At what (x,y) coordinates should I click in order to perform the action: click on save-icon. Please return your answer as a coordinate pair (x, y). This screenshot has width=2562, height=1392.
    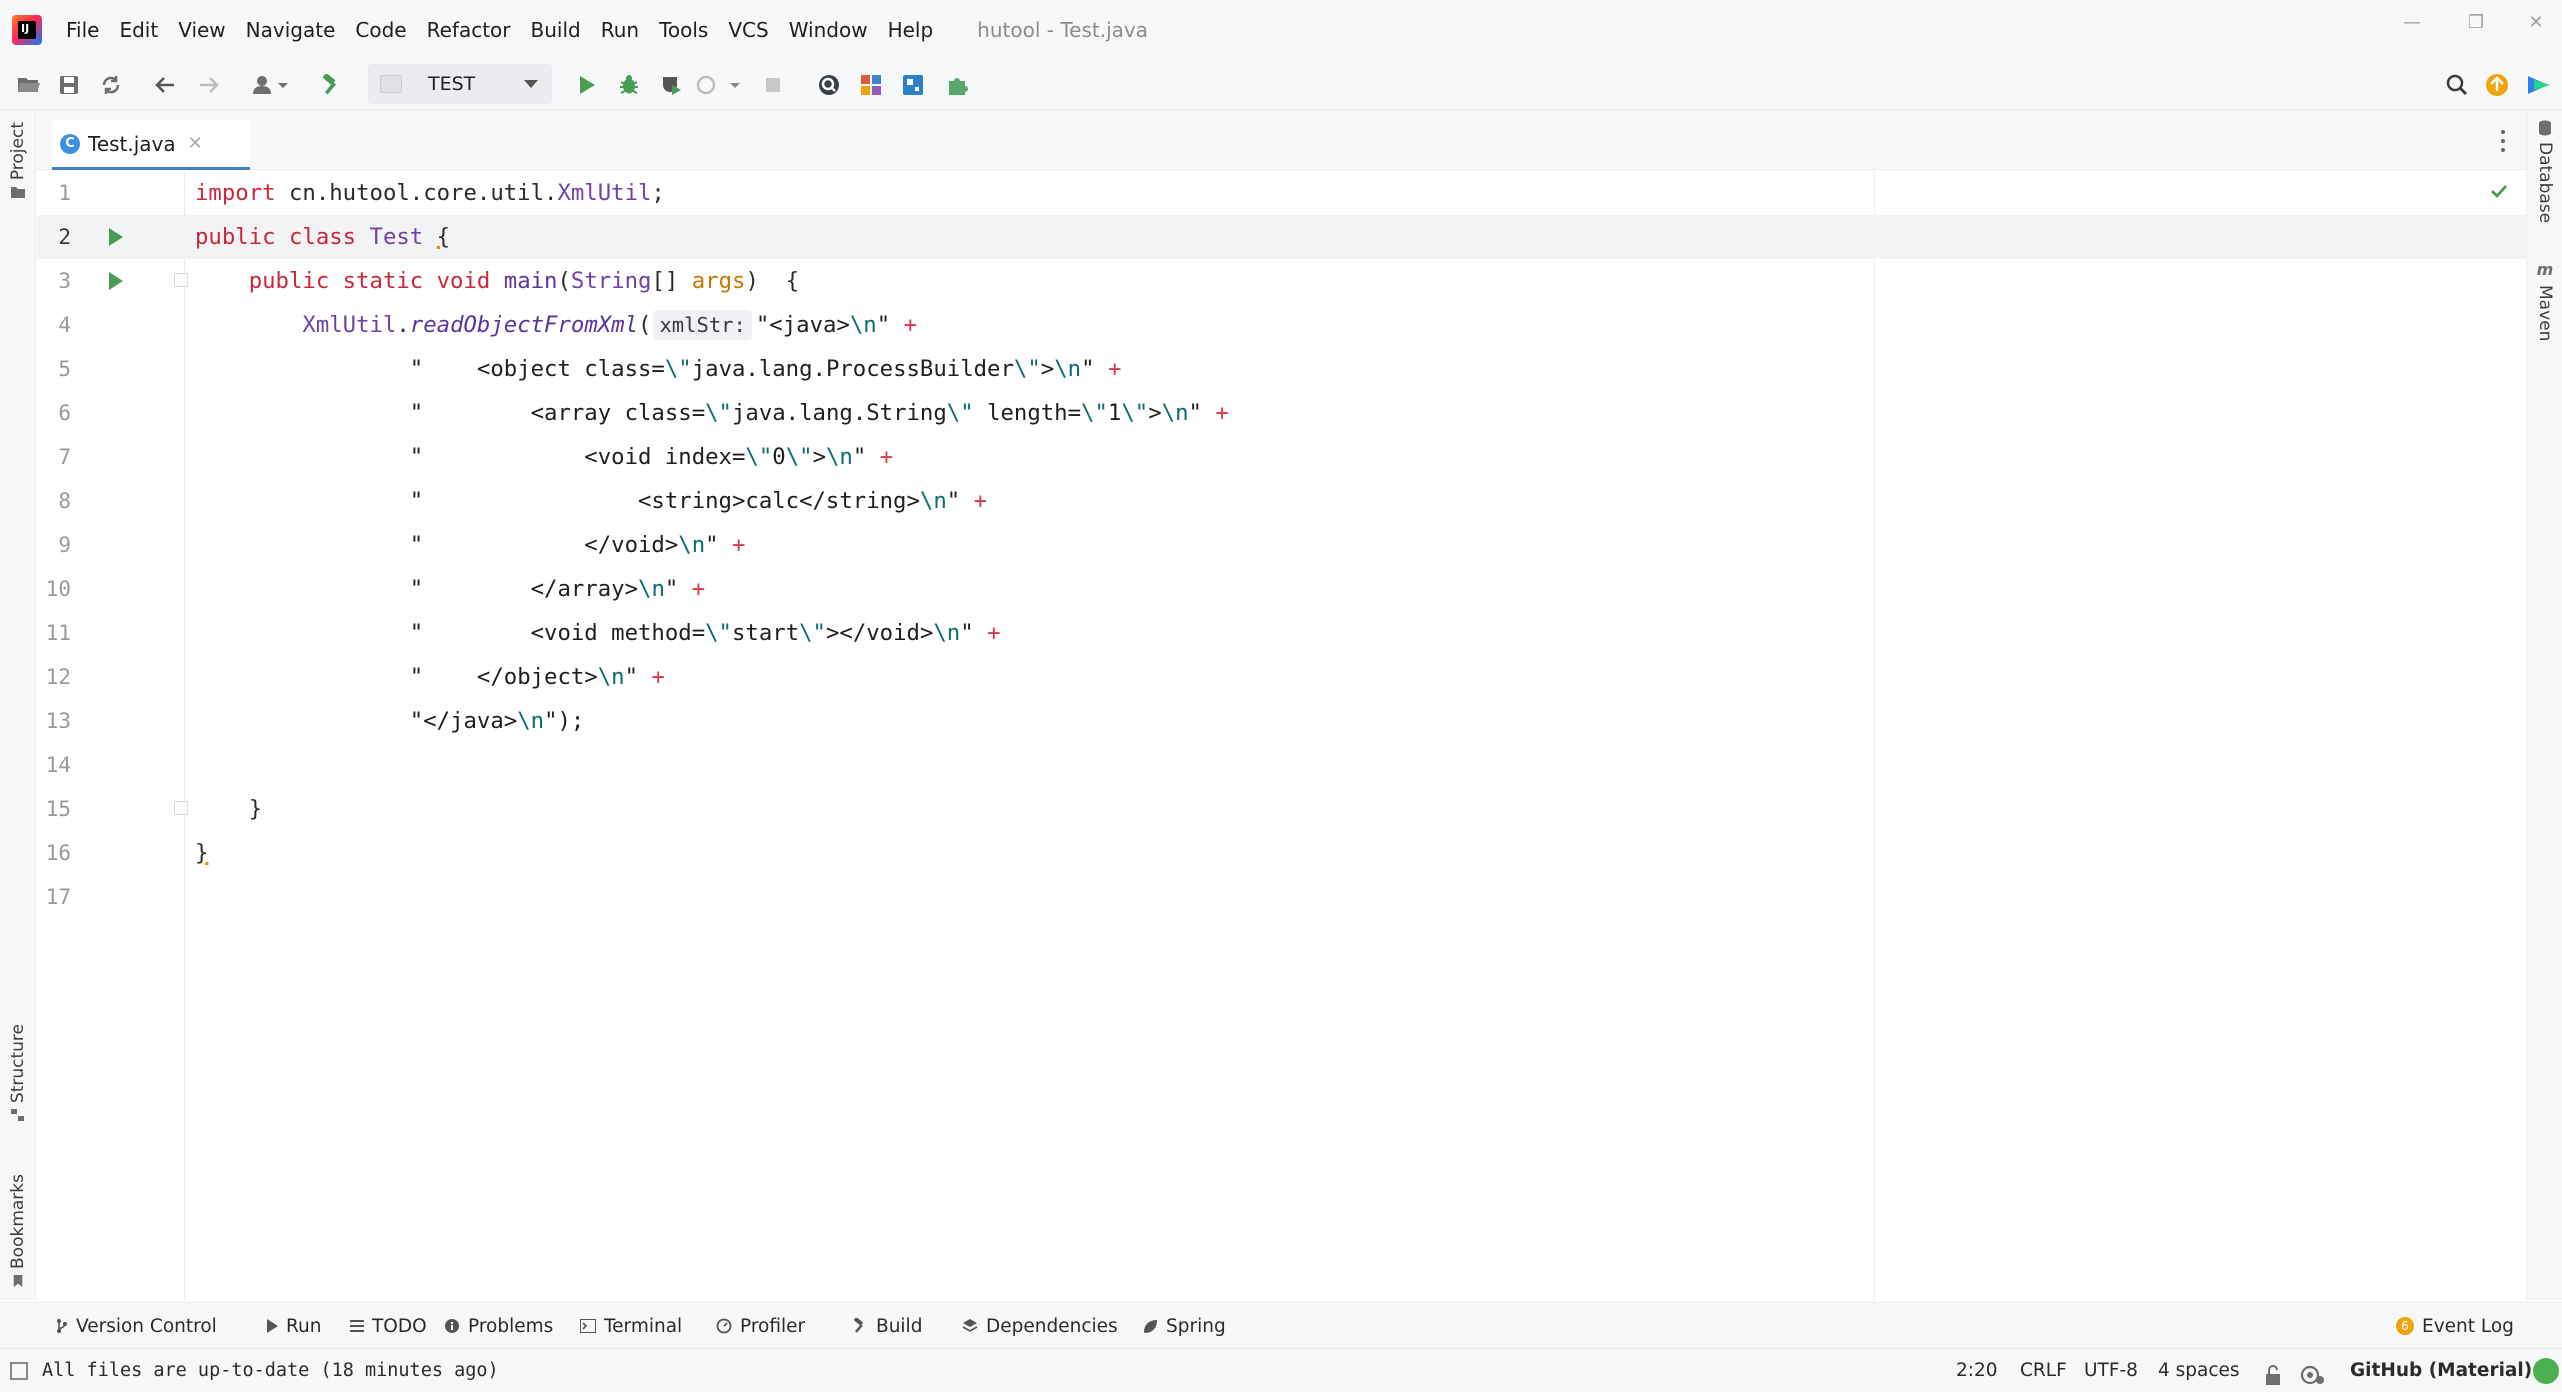
    Looking at the image, I should click on (69, 85).